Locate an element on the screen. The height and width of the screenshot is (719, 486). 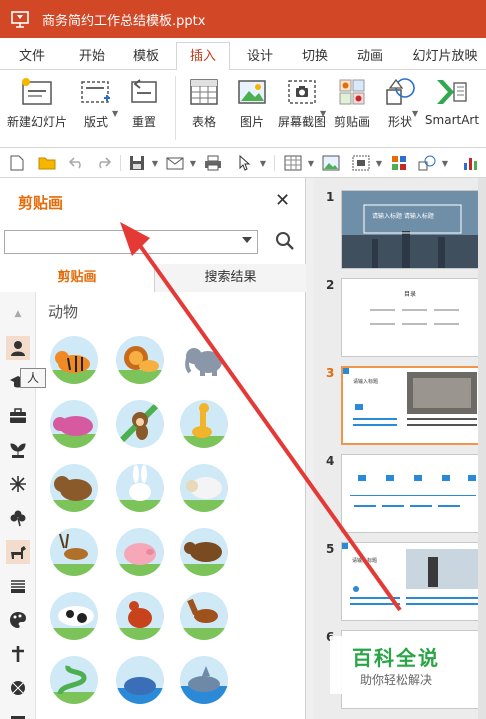
watermark-title: 百科全说 is located at coordinates (396, 658).